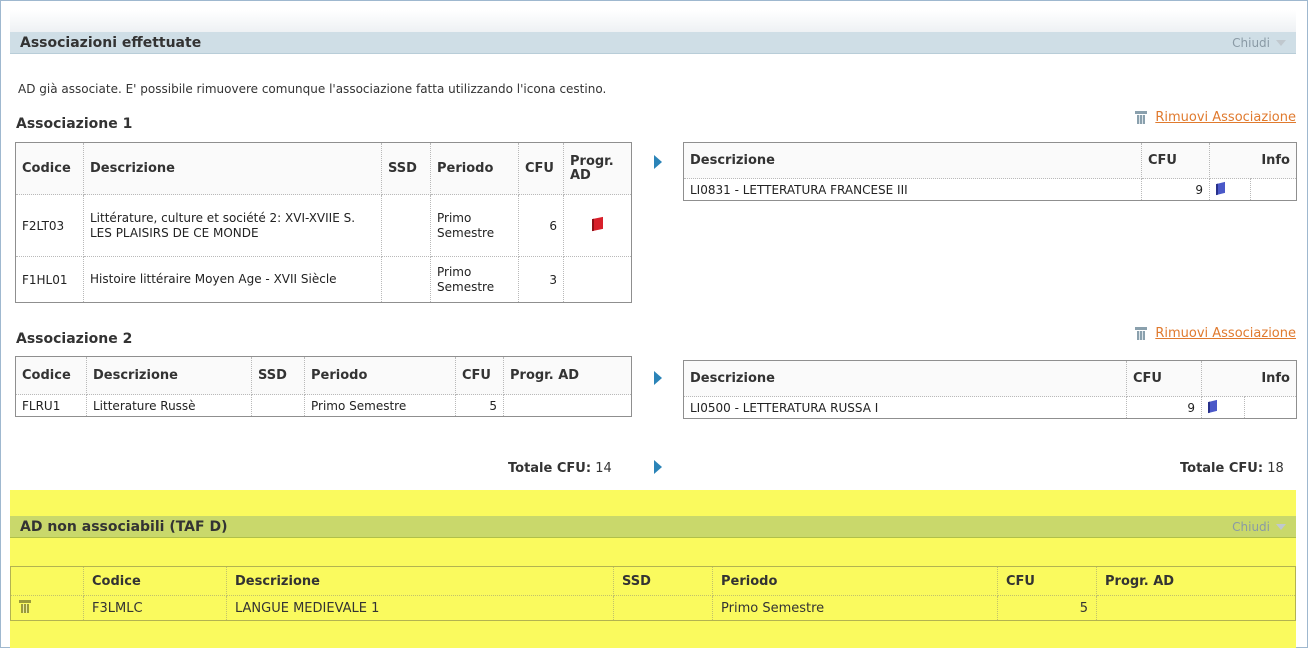 This screenshot has width=1308, height=648. Describe the element at coordinates (420, 608) in the screenshot. I see `cell-descrizione: LANGUE MEDIEVALE 1` at that location.